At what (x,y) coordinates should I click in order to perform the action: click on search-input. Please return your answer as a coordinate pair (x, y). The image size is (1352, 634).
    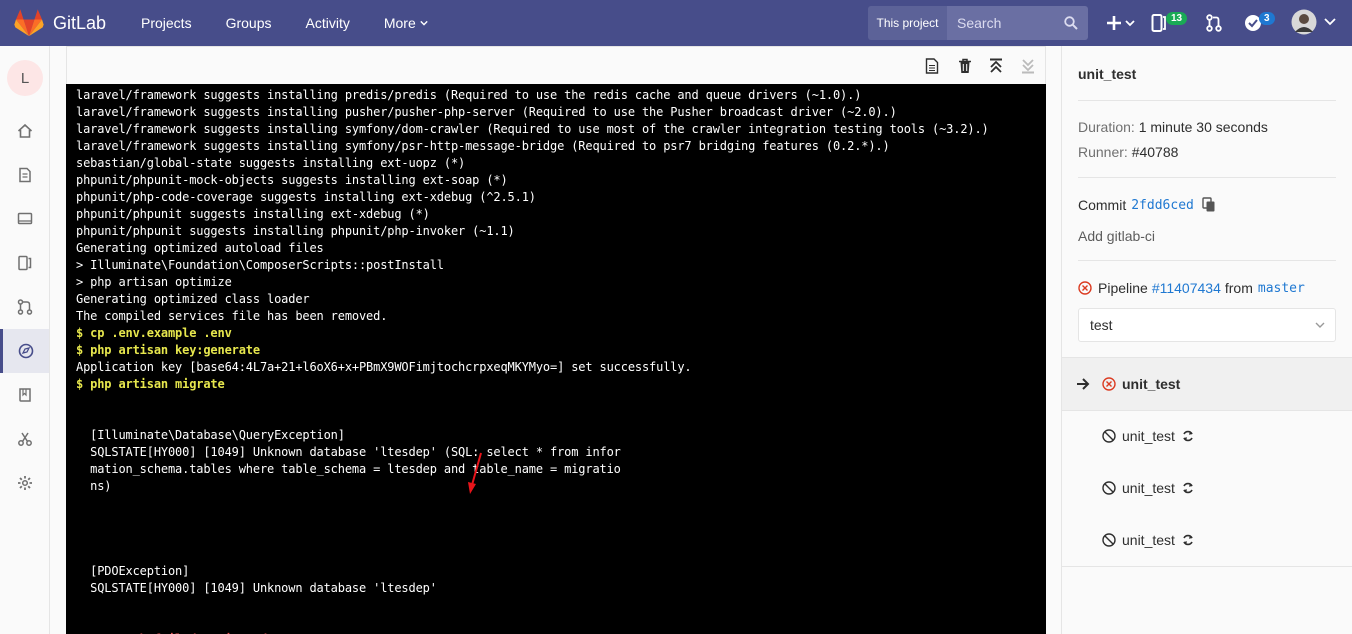
    Looking at the image, I should click on (1007, 23).